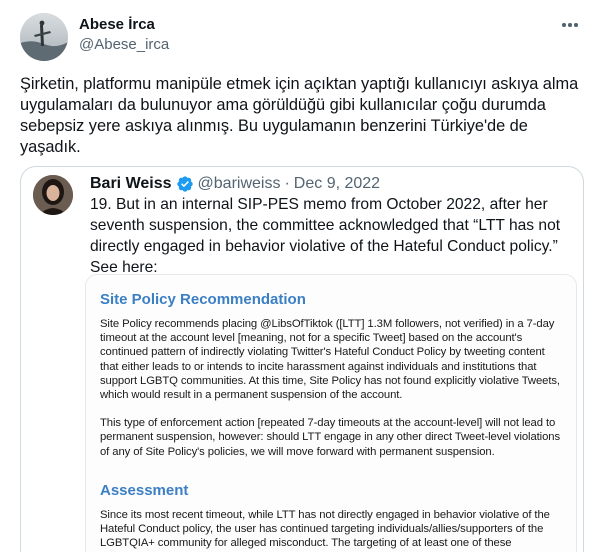 The width and height of the screenshot is (595, 552). I want to click on quoted-date: Dec 9, 2022, so click(337, 183).